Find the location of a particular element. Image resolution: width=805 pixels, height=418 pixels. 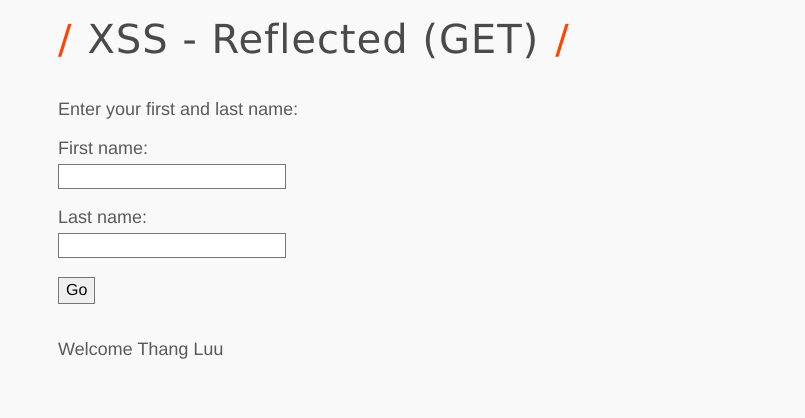

instruction-text: Enter your first and last name: is located at coordinates (179, 109).